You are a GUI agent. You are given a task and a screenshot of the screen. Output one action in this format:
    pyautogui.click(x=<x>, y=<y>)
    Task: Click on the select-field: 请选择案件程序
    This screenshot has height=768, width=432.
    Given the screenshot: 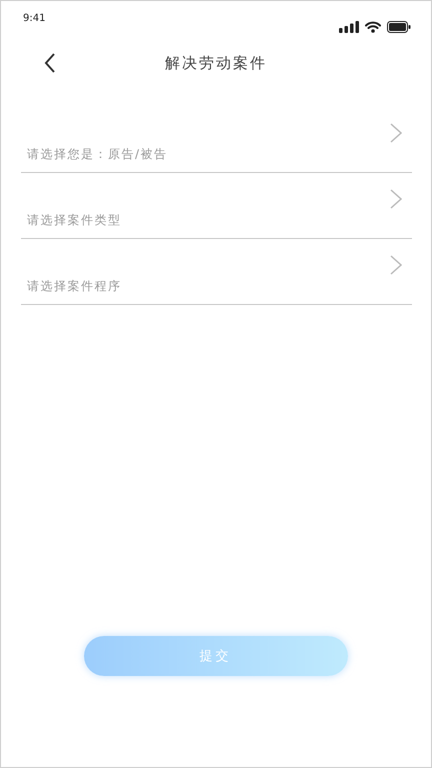 What is the action you would take?
    pyautogui.click(x=216, y=273)
    